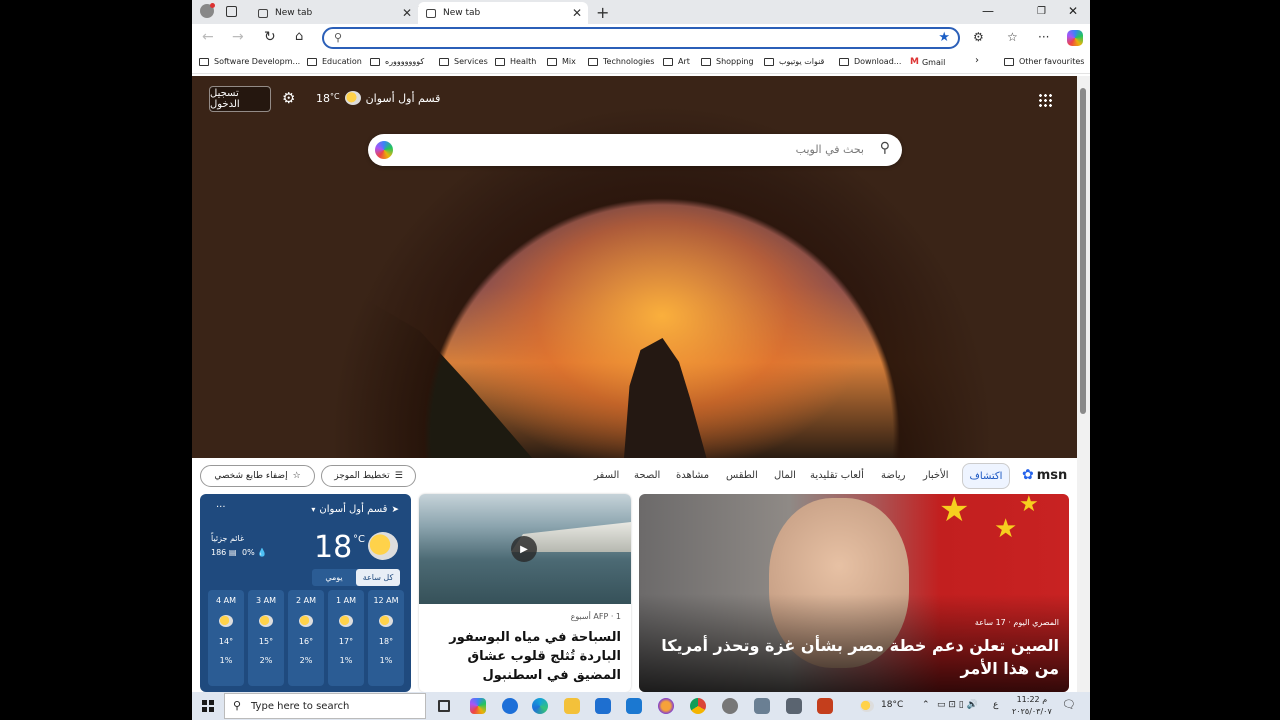 The width and height of the screenshot is (1280, 720). What do you see at coordinates (666, 706) in the screenshot?
I see `firefox-icon` at bounding box center [666, 706].